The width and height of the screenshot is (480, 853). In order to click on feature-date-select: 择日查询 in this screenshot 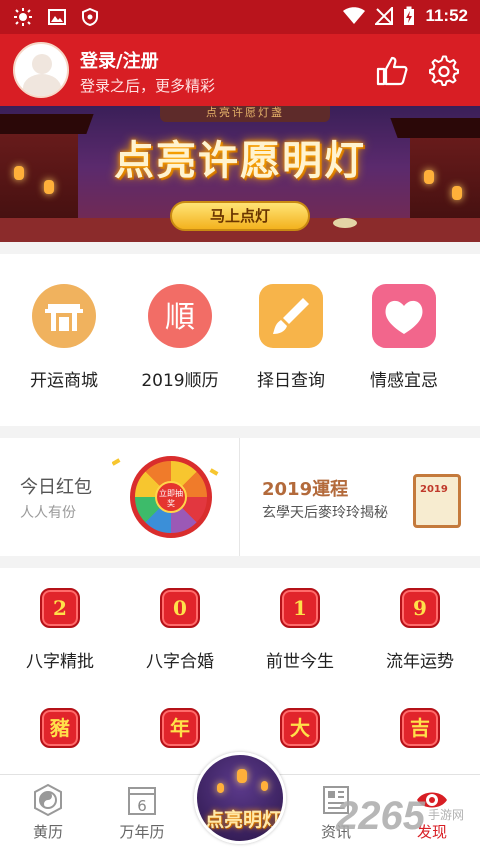, I will do `click(291, 337)`.